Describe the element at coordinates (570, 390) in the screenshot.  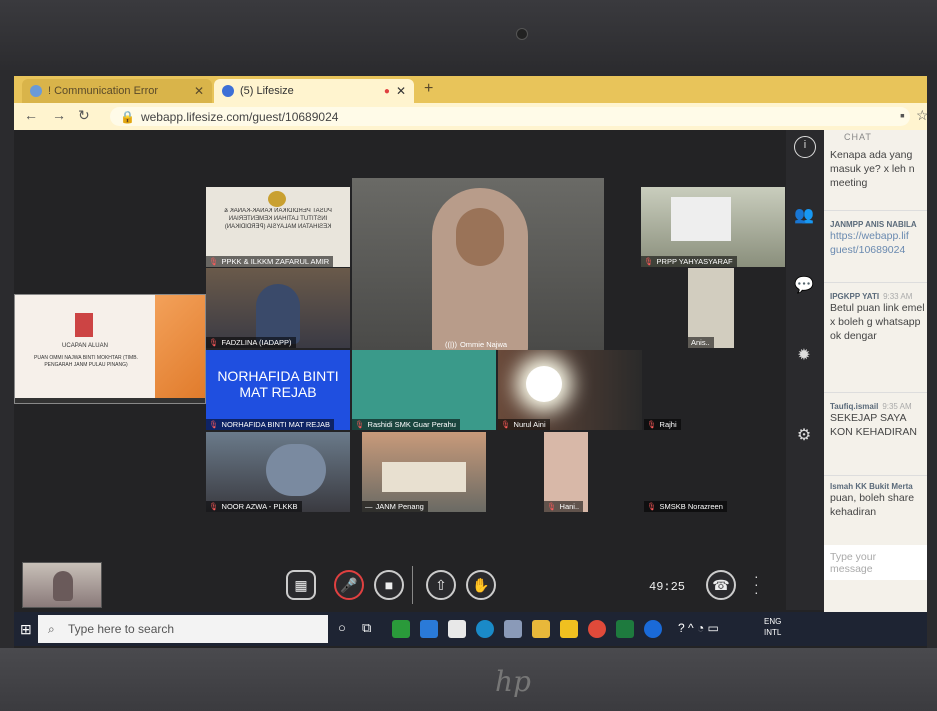
I see `participant-tile: 🎙 Nurul Aini` at that location.